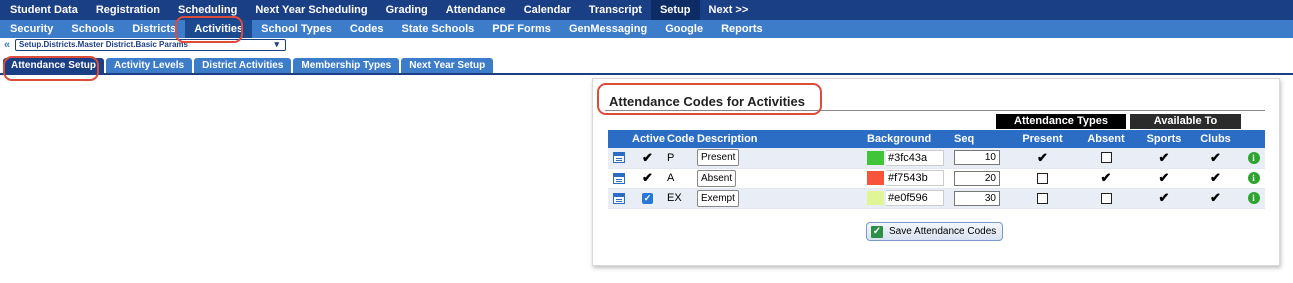 The image size is (1293, 283). Describe the element at coordinates (646, 74) in the screenshot. I see `tab-divider` at that location.